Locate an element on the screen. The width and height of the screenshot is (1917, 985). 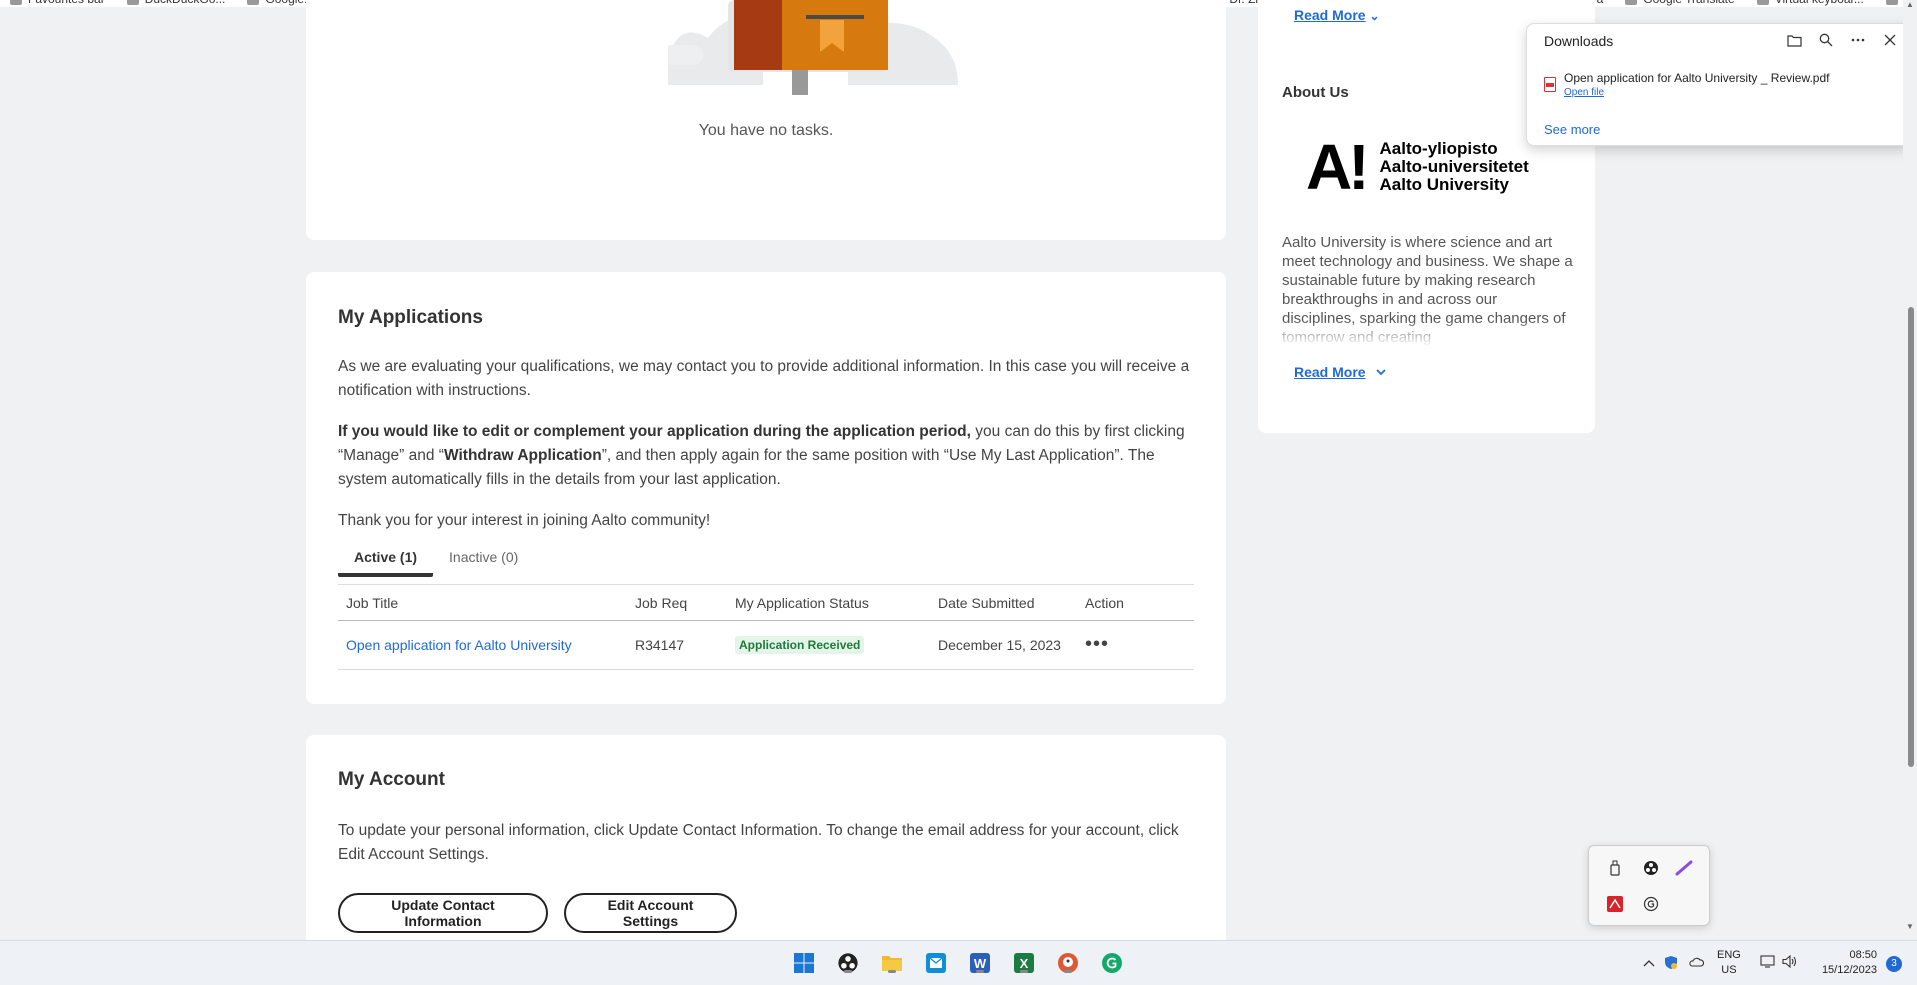
my-account-title: My Account is located at coordinates (391, 779).